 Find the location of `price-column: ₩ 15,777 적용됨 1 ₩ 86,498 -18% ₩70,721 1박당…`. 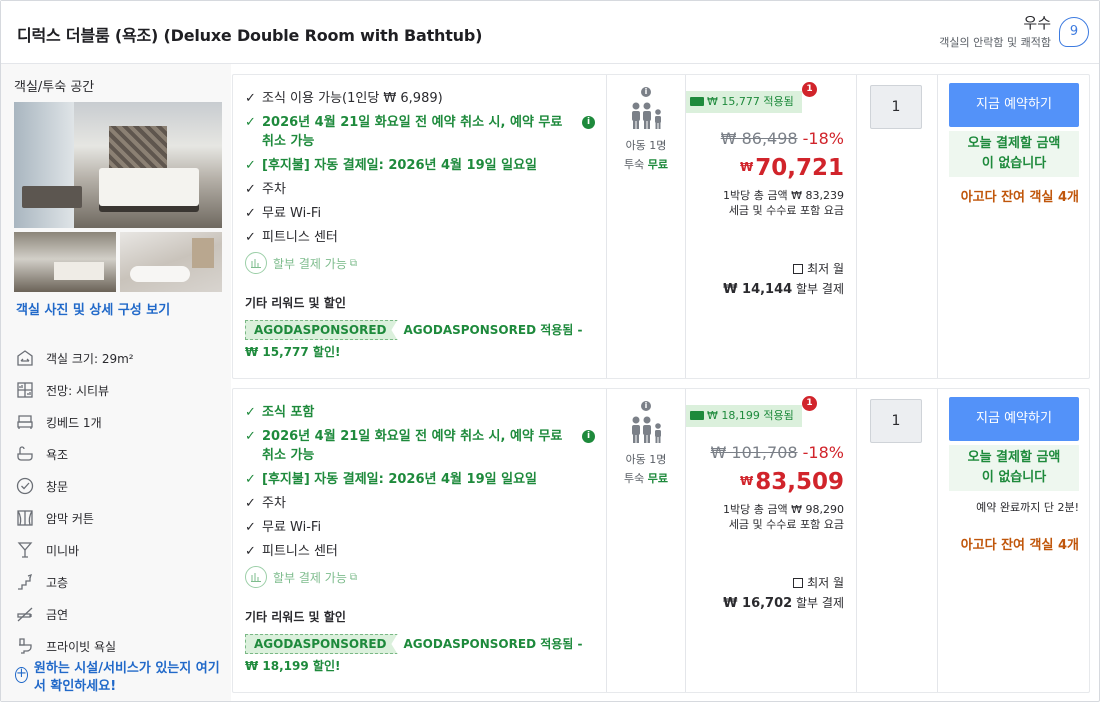

price-column: ₩ 15,777 적용됨 1 ₩ 86,498 -18% ₩70,721 1박당… is located at coordinates (771, 226).